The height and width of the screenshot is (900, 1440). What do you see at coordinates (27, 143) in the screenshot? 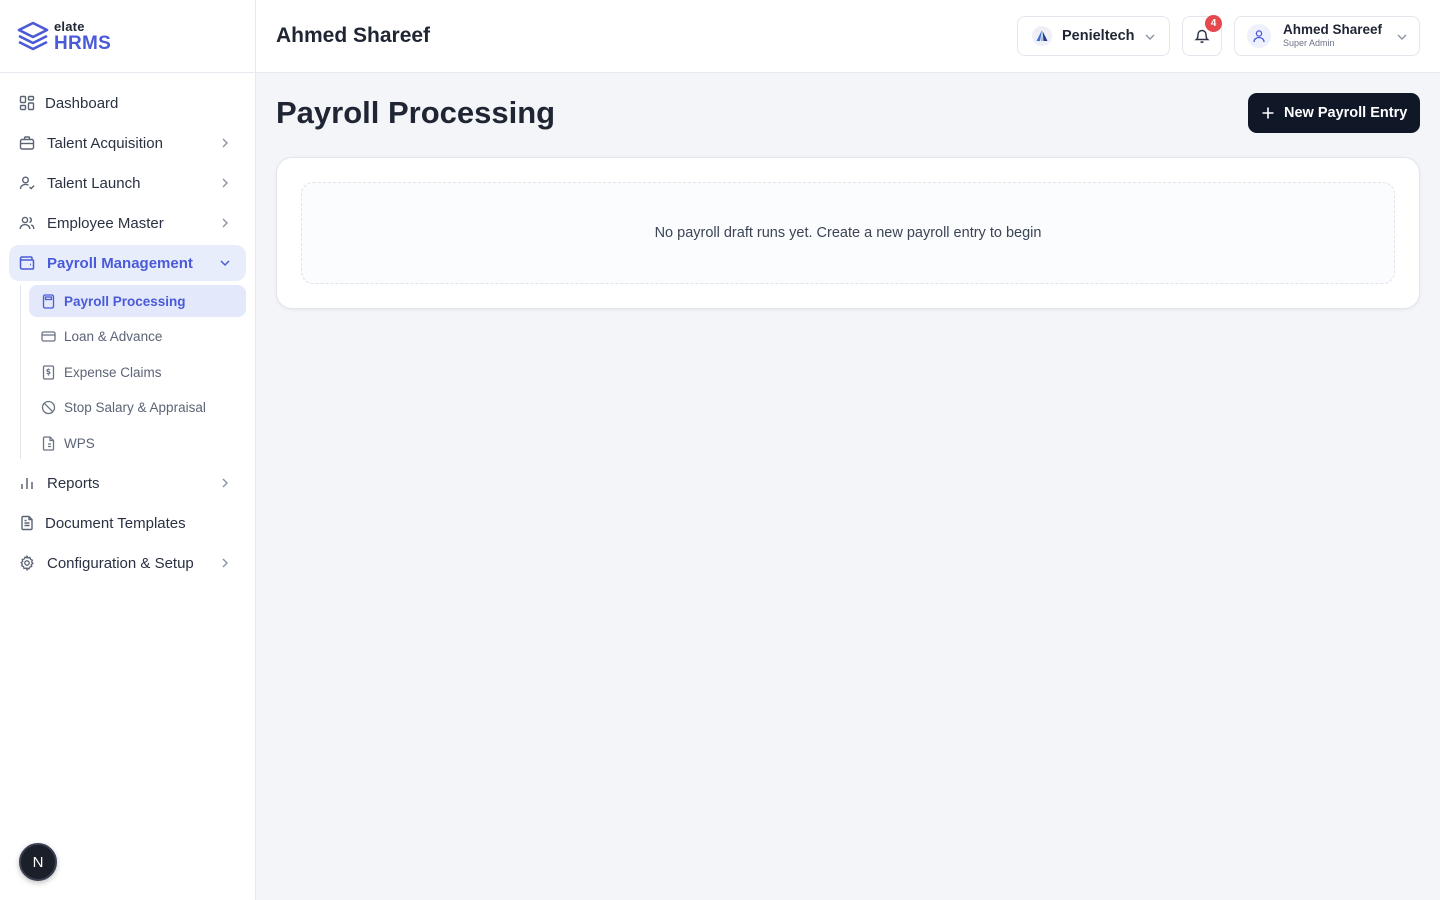
I see `briefcase-icon` at bounding box center [27, 143].